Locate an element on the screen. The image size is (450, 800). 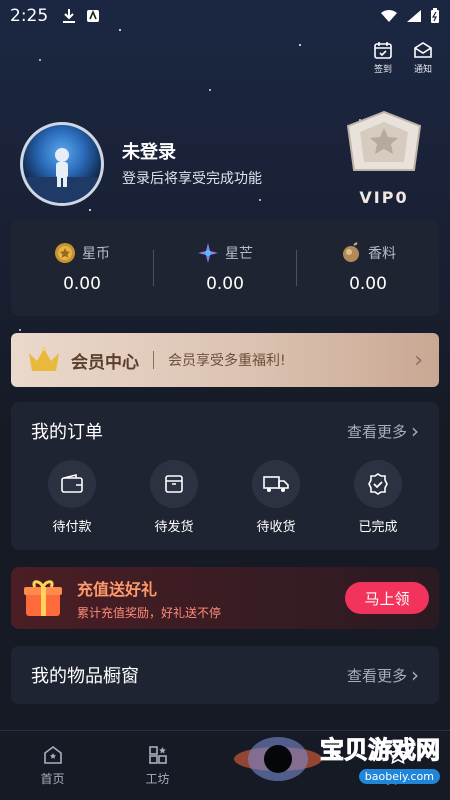
astronaut-avatar-image is located at coordinates (62, 175).